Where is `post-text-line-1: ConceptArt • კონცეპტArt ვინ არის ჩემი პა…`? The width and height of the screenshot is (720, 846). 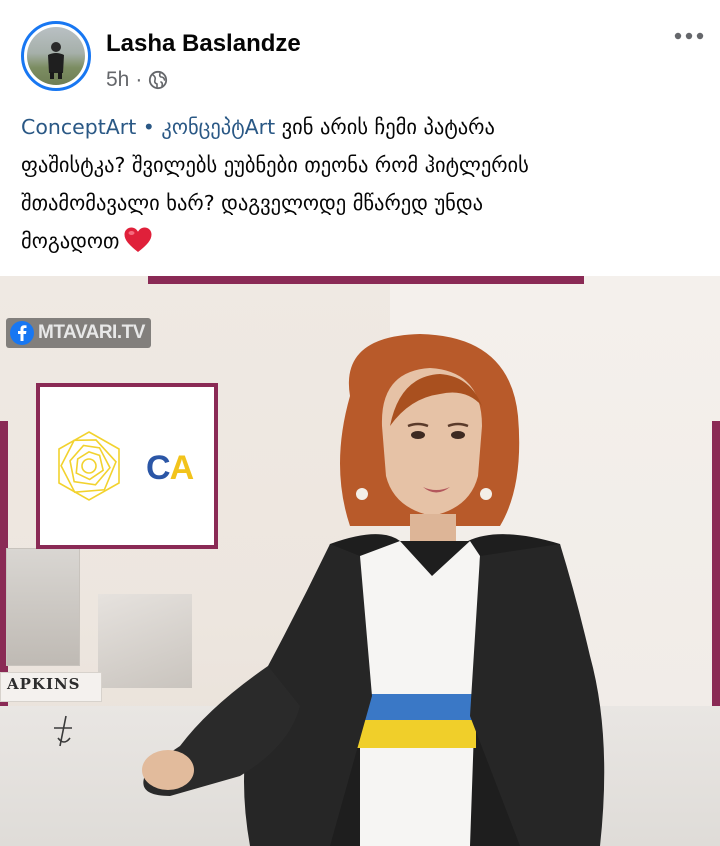
post-text-line-1: ConceptArt • კონცეპტArt ვინ არის ჩემი პა… is located at coordinates (361, 127).